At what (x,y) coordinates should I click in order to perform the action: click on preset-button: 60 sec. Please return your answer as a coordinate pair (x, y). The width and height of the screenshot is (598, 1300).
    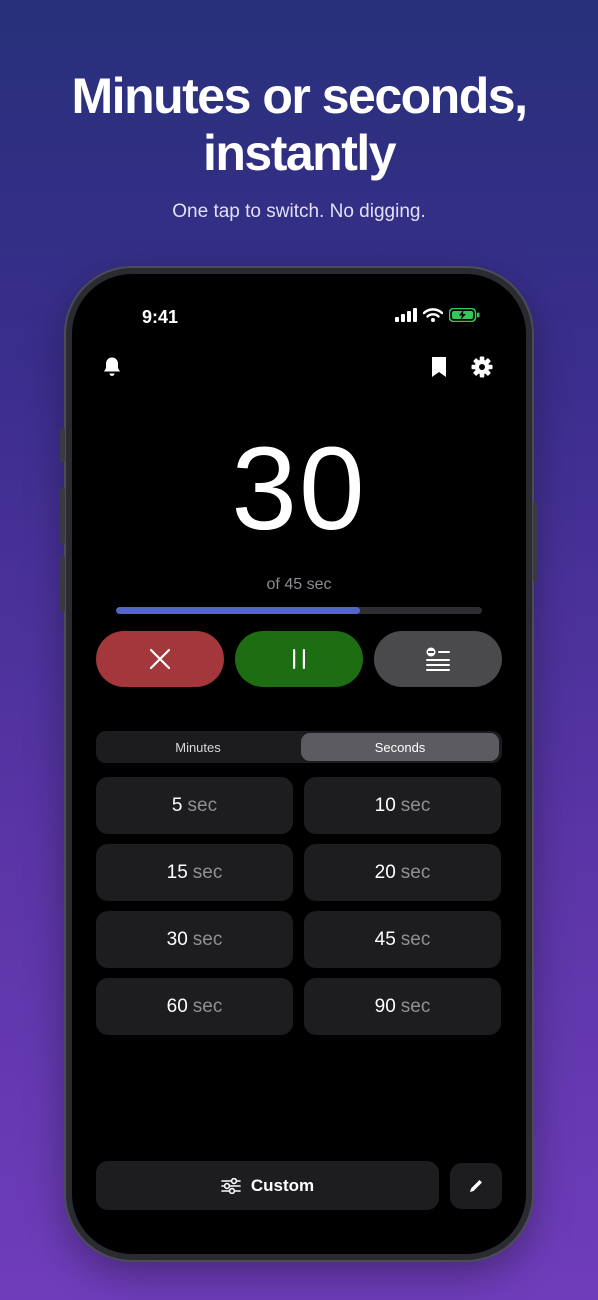
    Looking at the image, I should click on (194, 1006).